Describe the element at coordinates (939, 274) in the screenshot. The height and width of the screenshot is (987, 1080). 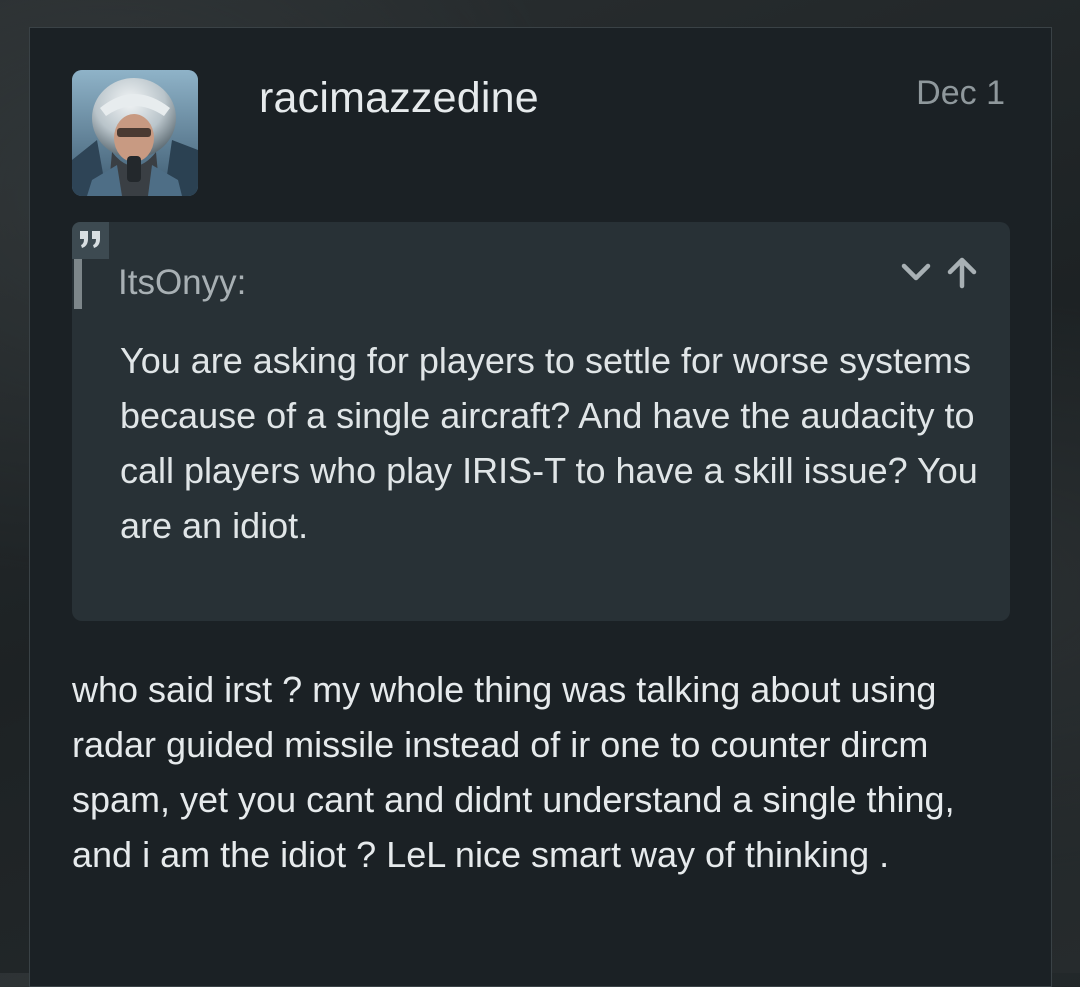
I see `quote-controls` at that location.